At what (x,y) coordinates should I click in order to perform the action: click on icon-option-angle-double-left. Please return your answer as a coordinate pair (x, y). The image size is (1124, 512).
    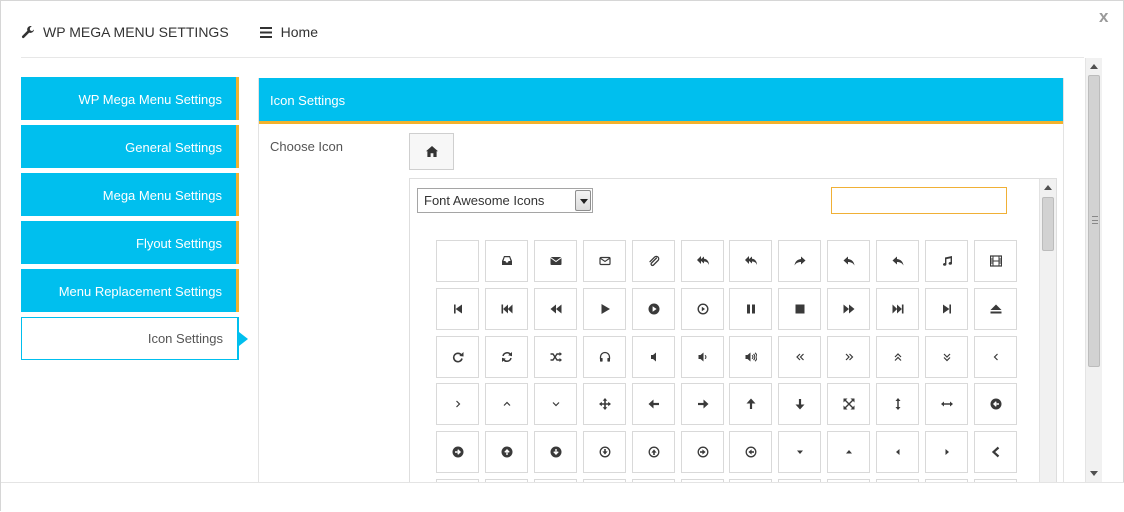
    Looking at the image, I should click on (799, 357).